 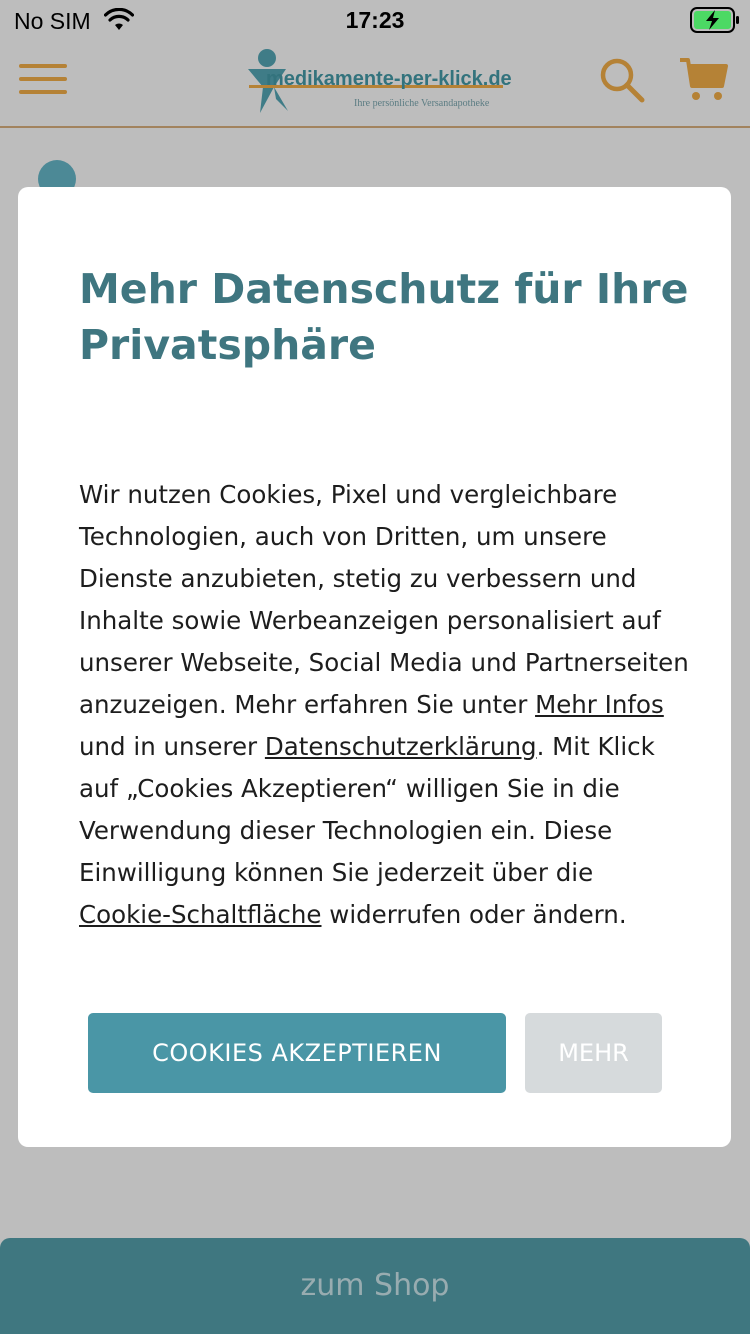 I want to click on go-to-shop-button: zum Shop, so click(x=375, y=1286).